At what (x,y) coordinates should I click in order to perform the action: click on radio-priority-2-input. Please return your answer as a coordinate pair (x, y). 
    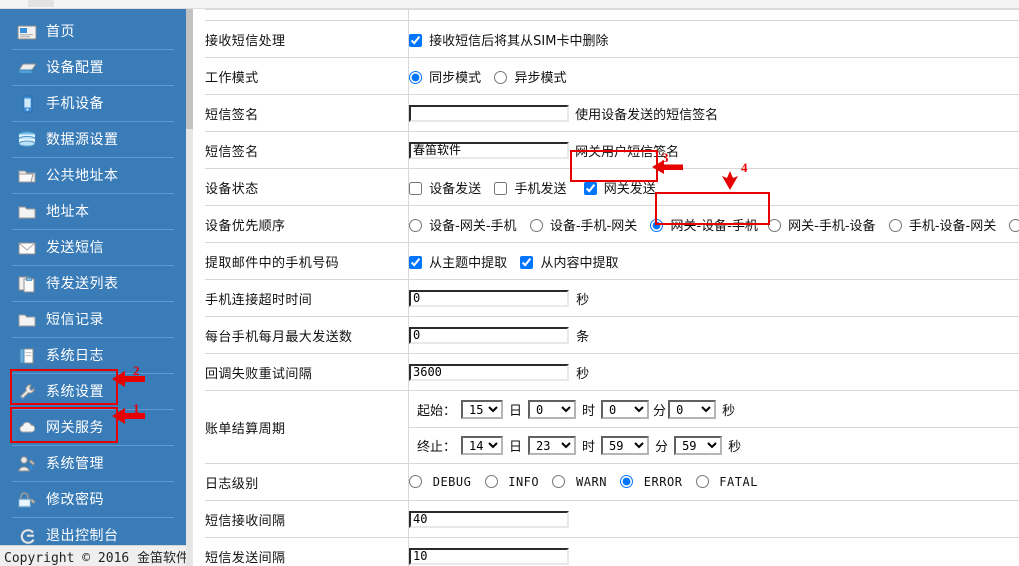
    Looking at the image, I should click on (536, 225).